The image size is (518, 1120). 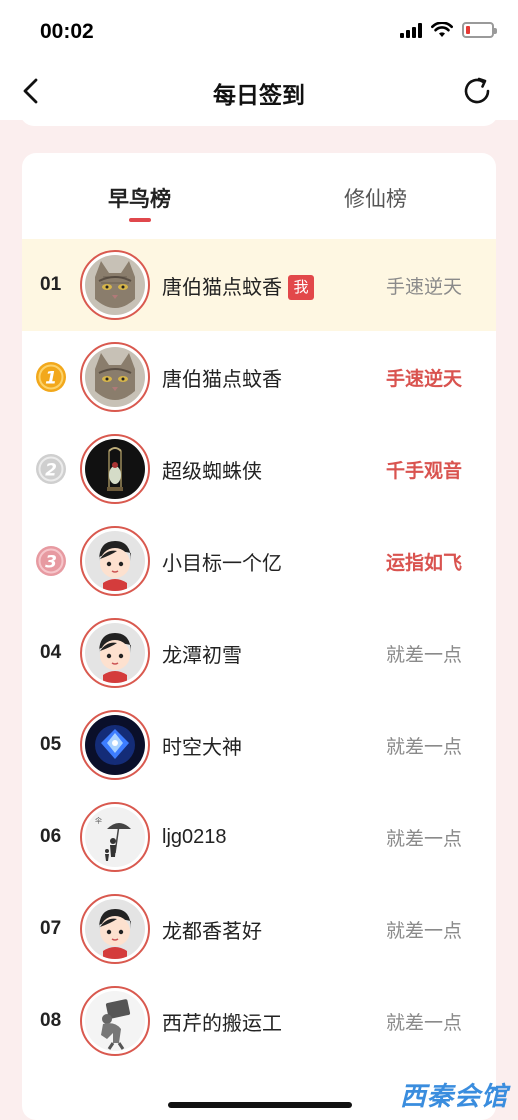 What do you see at coordinates (222, 563) in the screenshot?
I see `username: 小目标一个亿` at bounding box center [222, 563].